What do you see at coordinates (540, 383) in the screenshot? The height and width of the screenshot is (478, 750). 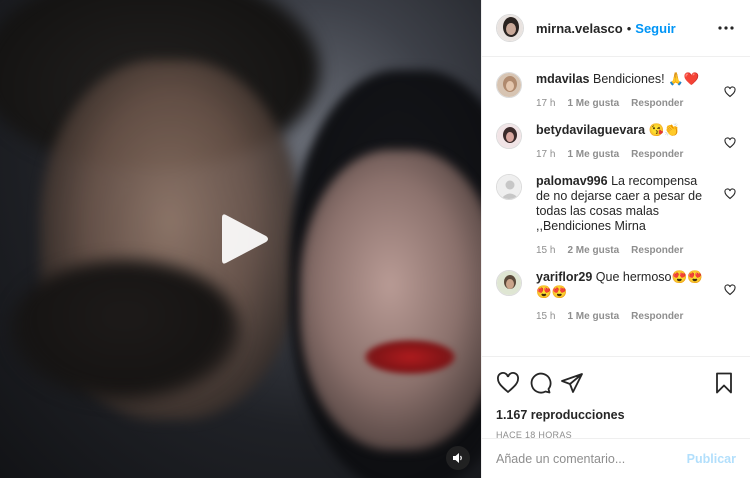 I see `comment-icon` at bounding box center [540, 383].